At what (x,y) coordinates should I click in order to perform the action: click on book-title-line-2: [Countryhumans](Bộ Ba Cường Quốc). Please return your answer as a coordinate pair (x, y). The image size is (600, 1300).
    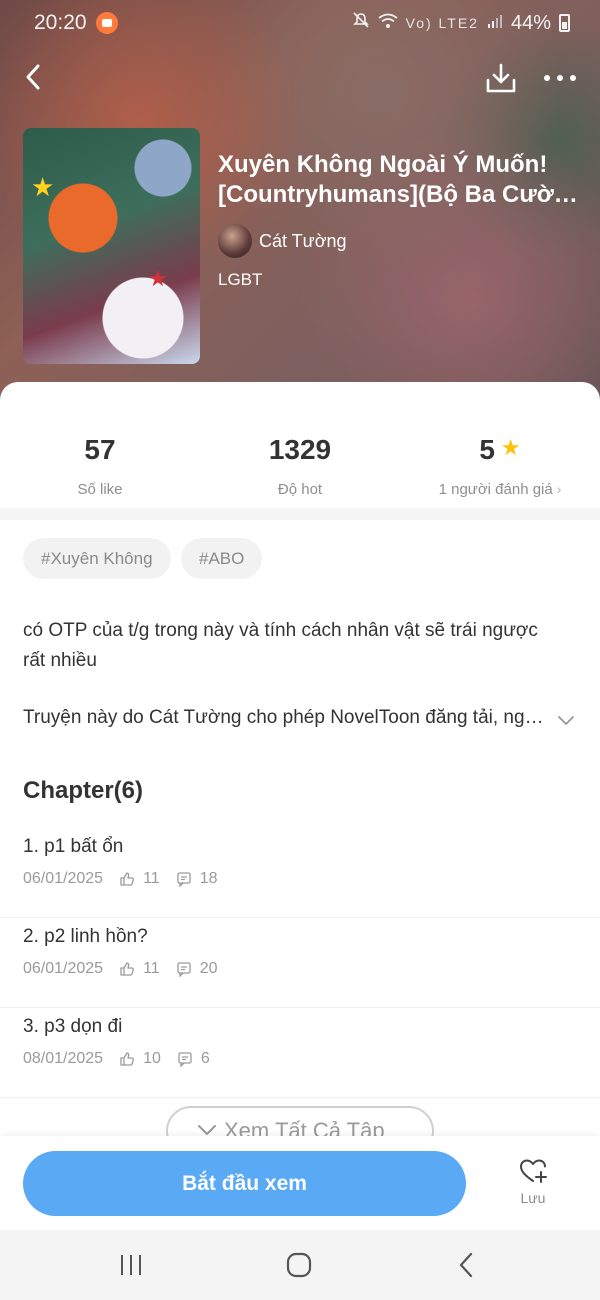
    Looking at the image, I should click on (398, 194).